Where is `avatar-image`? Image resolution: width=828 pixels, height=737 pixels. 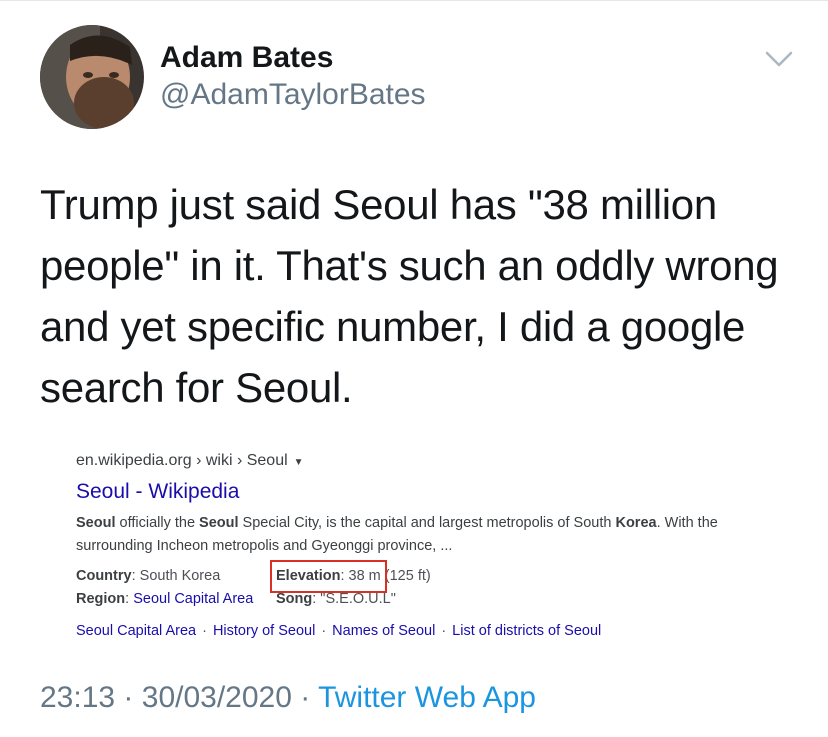 avatar-image is located at coordinates (92, 77).